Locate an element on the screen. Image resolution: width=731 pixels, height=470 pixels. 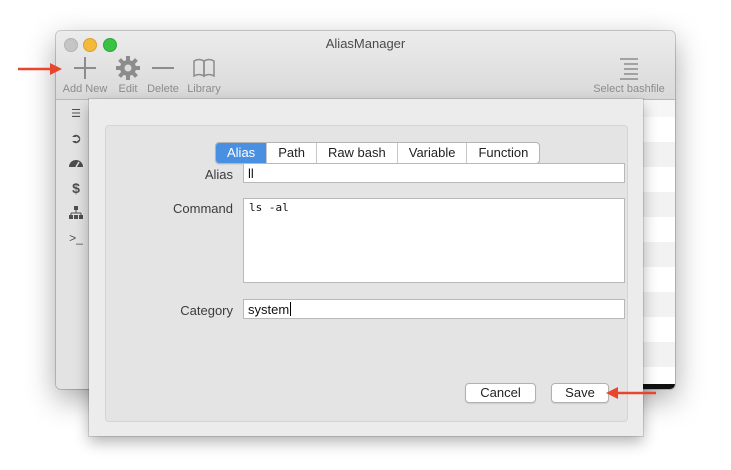
tab-alias: Alias is located at coordinates (241, 153).